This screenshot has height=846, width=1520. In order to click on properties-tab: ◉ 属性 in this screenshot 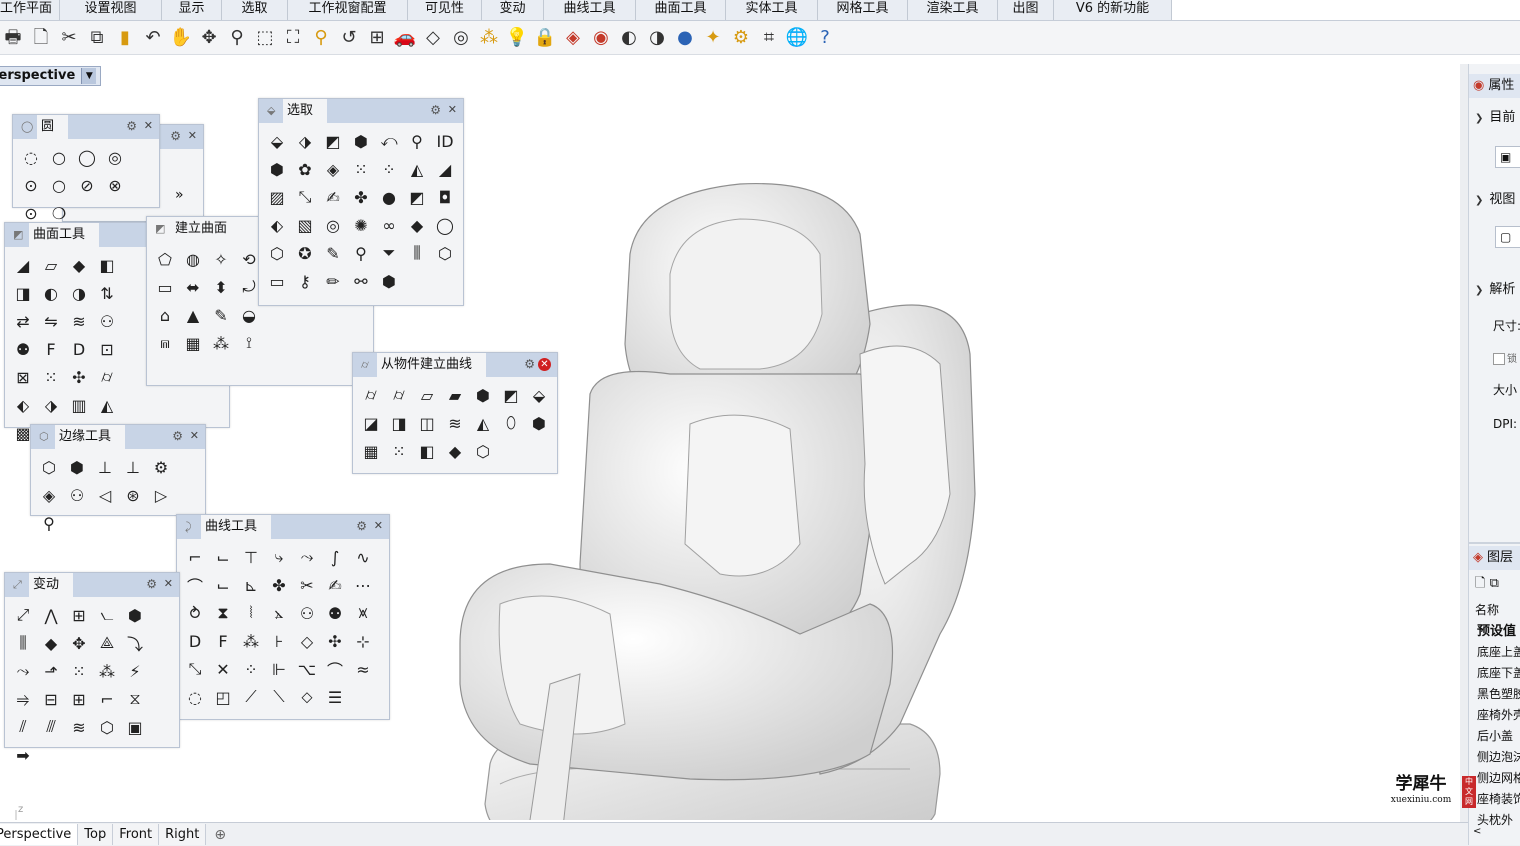, I will do `click(1494, 86)`.